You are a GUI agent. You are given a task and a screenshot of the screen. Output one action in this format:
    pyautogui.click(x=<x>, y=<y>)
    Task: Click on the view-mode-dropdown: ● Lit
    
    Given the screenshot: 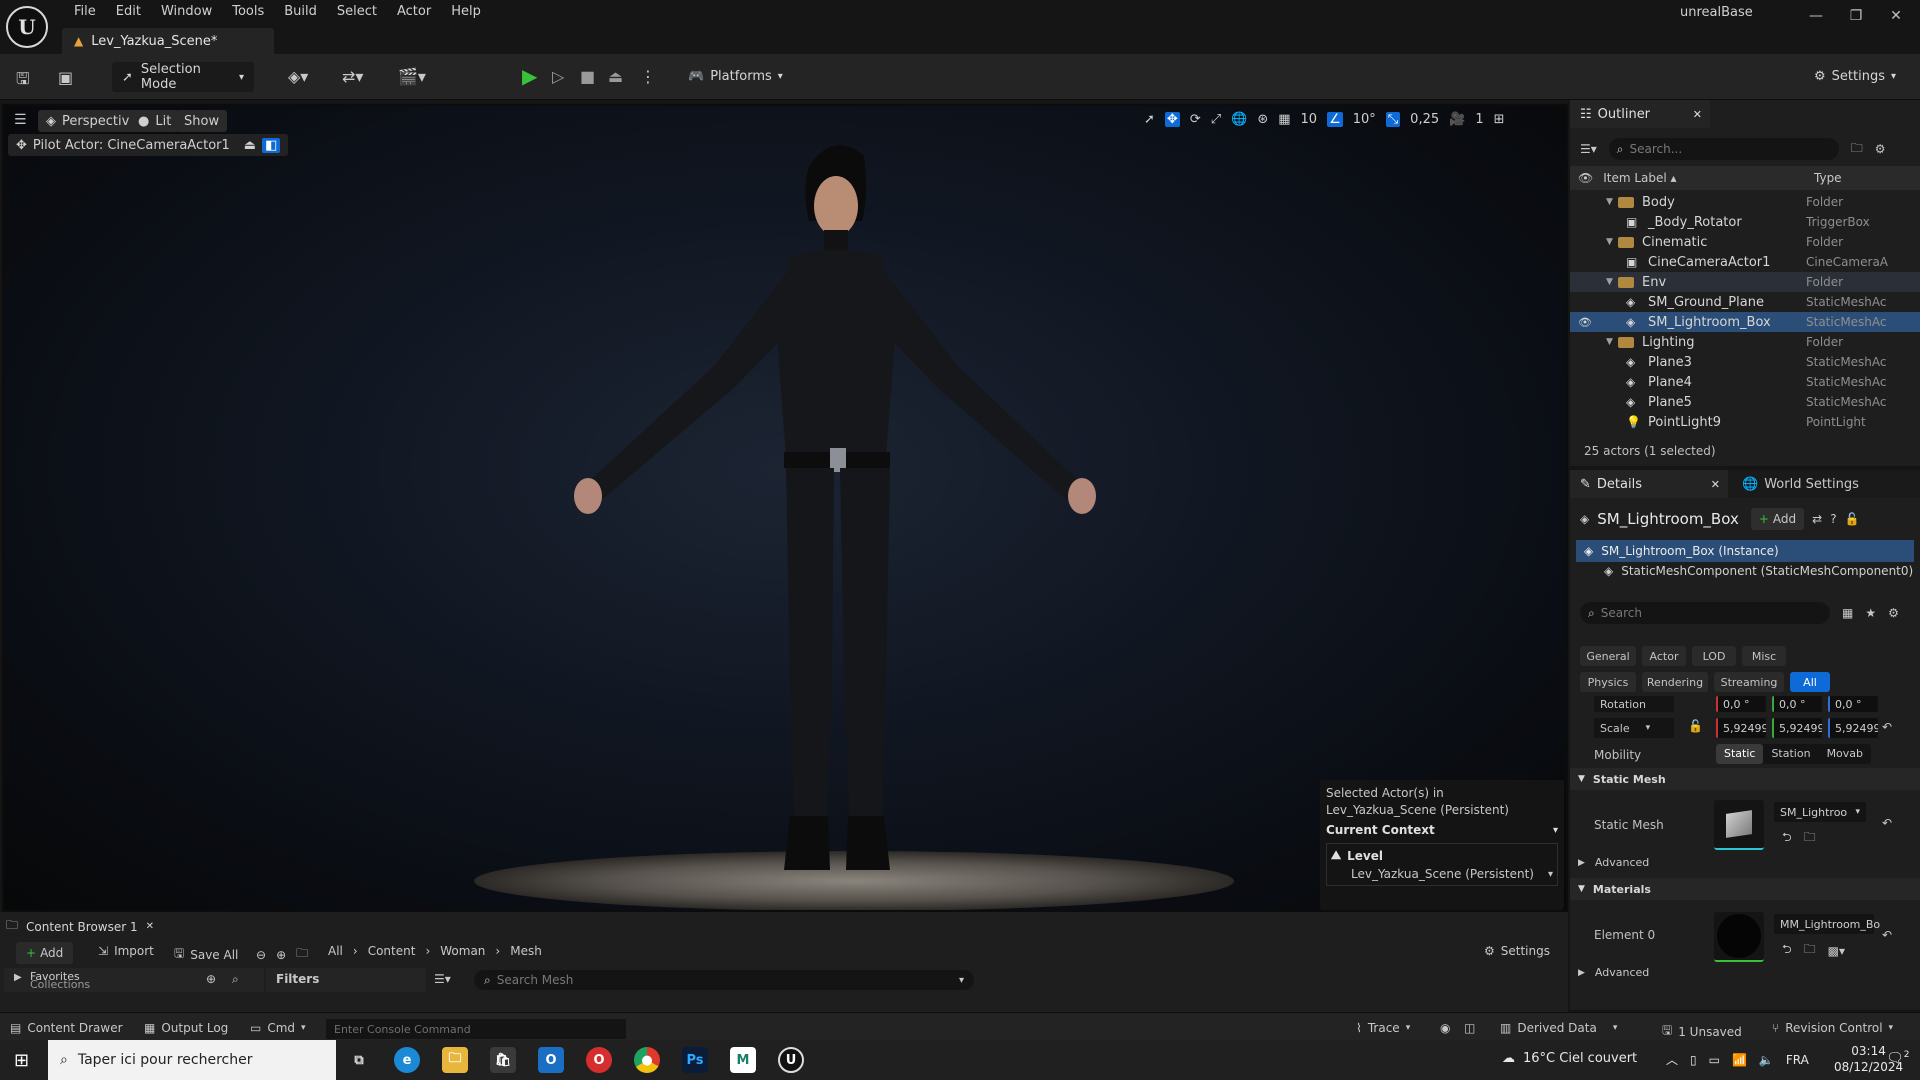 What is the action you would take?
    pyautogui.click(x=155, y=121)
    